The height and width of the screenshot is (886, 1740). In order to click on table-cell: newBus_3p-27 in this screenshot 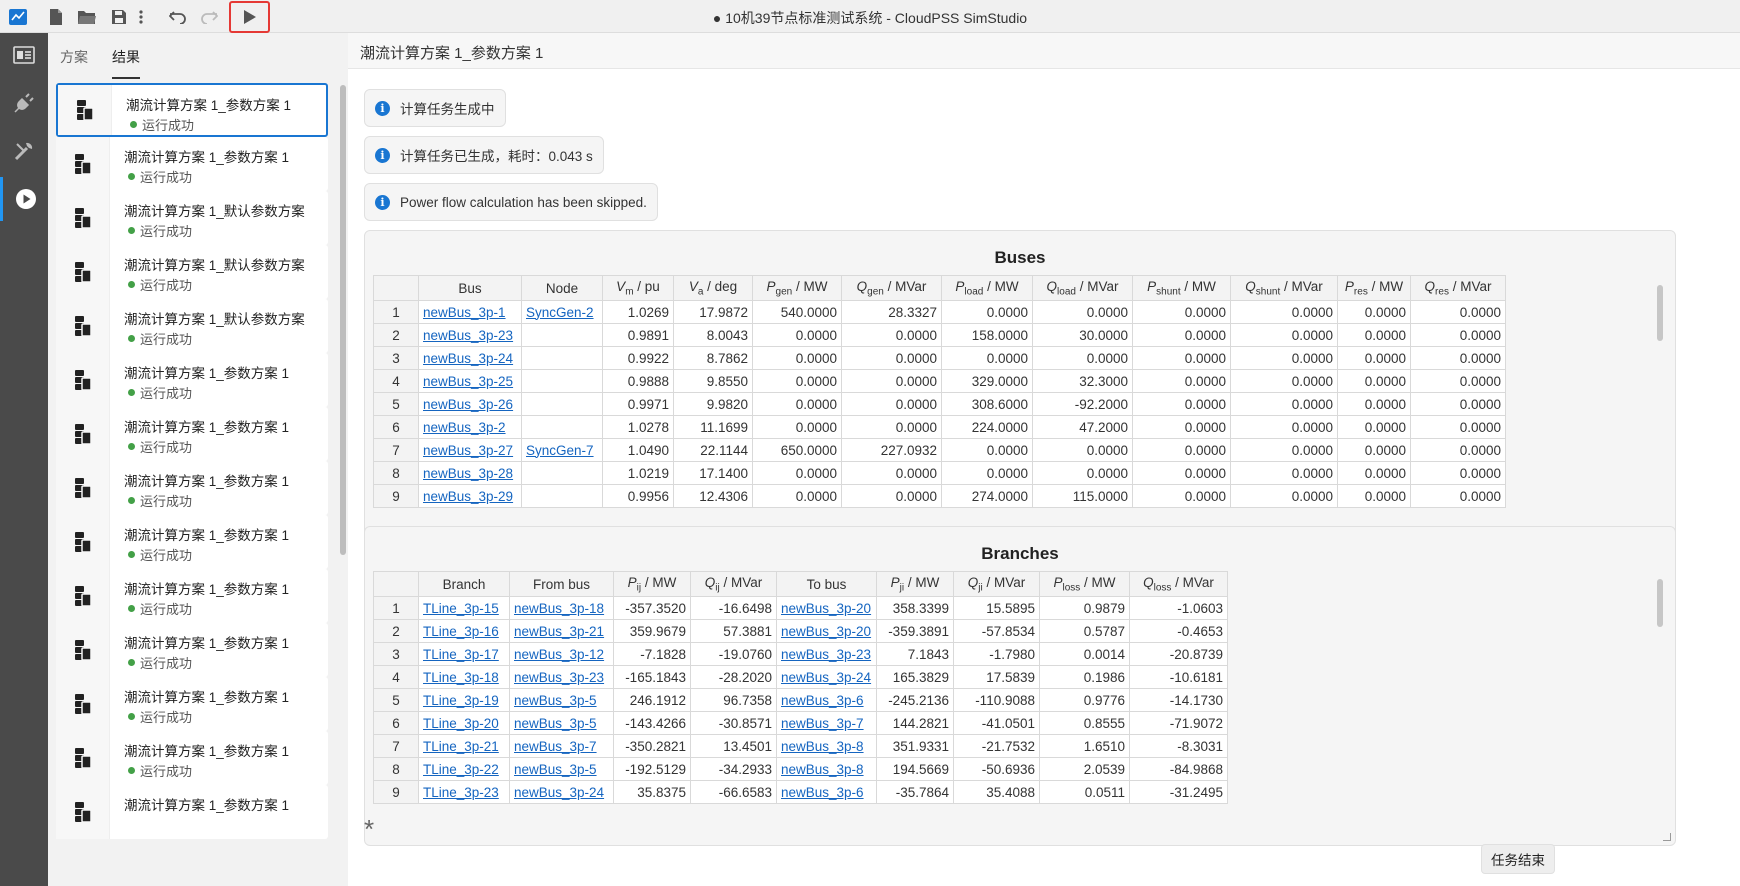, I will do `click(470, 450)`.